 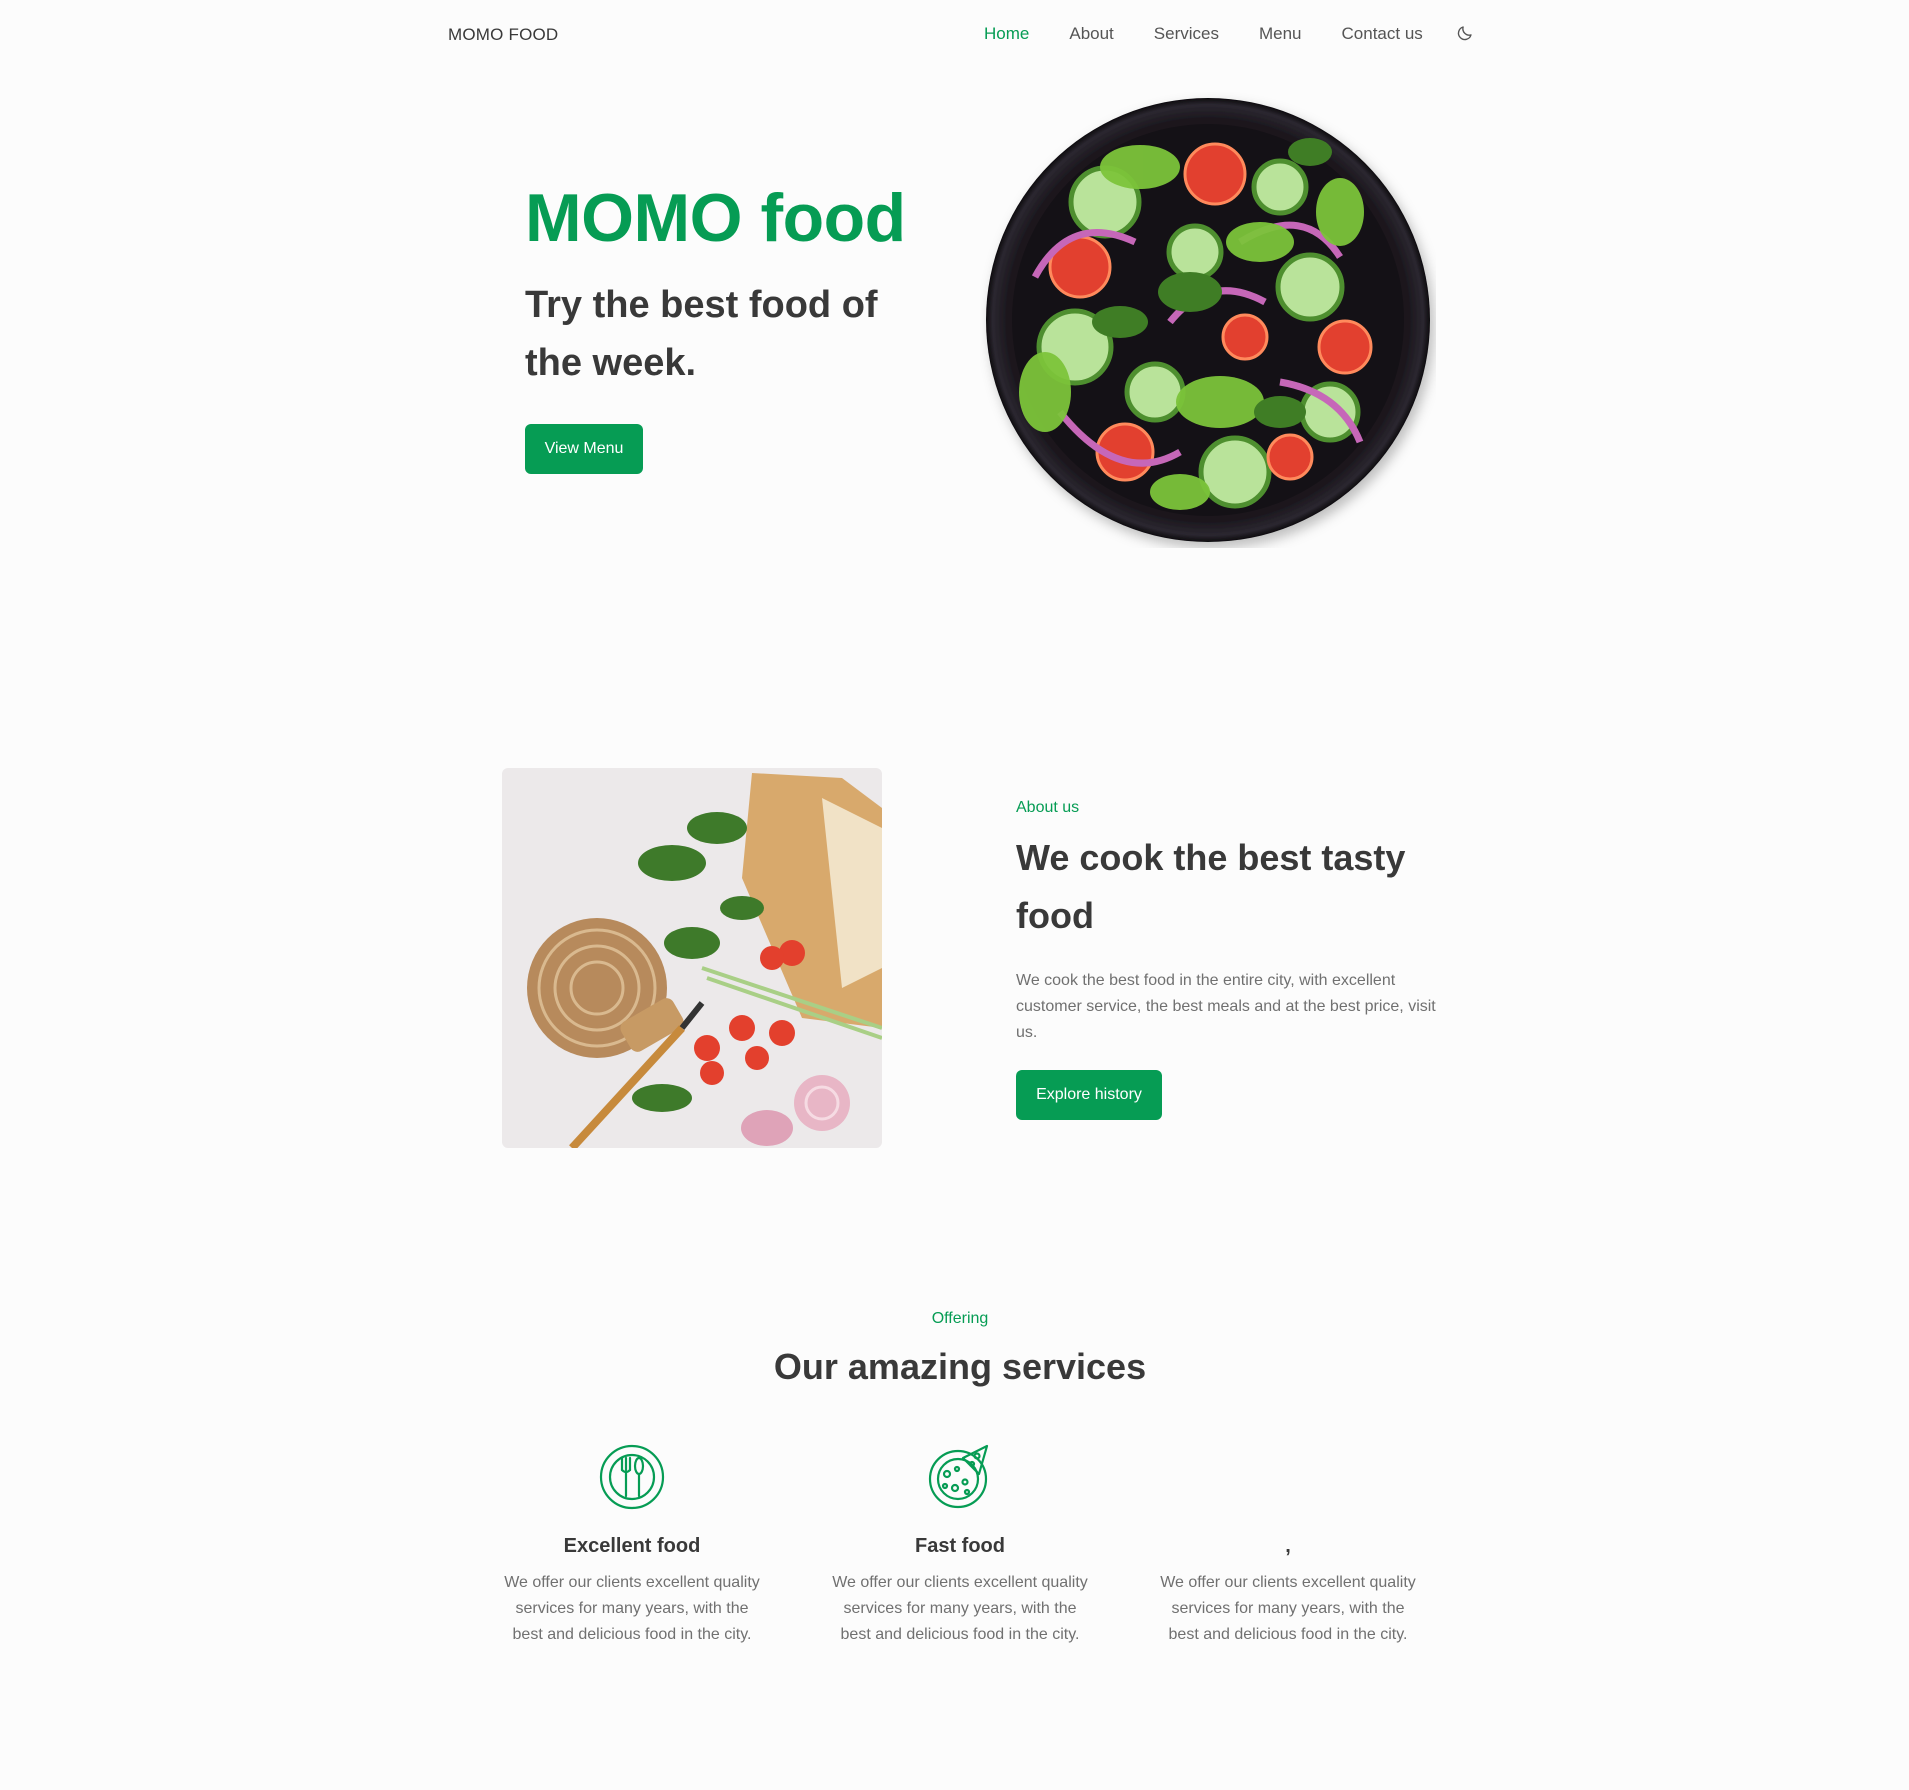 I want to click on salad-bowl-image, so click(x=1208, y=320).